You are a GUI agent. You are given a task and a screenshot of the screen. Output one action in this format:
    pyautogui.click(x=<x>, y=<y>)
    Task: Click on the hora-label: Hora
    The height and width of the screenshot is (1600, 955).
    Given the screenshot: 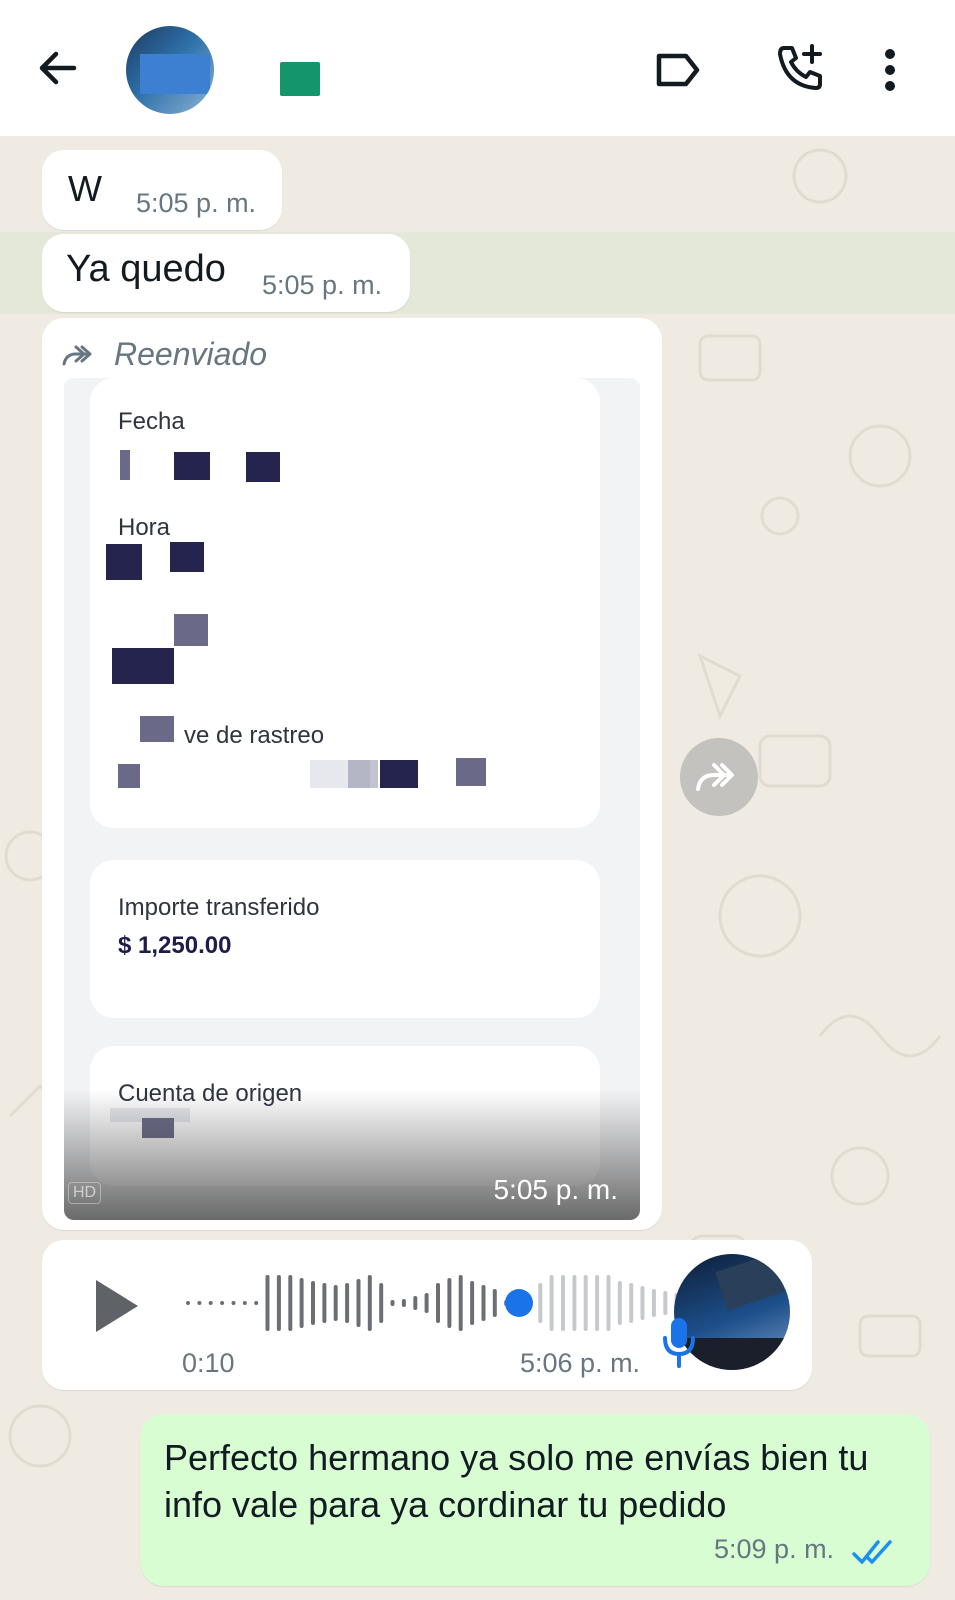 What is the action you would take?
    pyautogui.click(x=144, y=527)
    